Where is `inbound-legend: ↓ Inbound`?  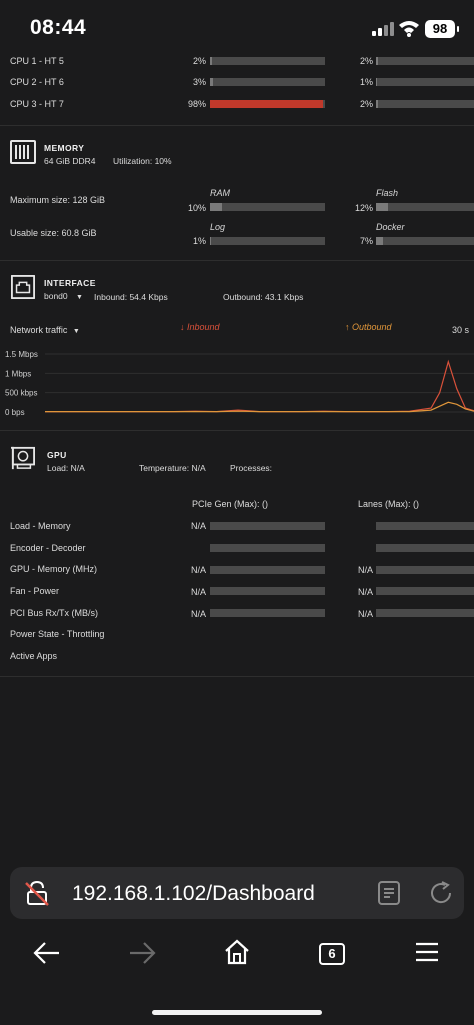 inbound-legend: ↓ Inbound is located at coordinates (200, 327).